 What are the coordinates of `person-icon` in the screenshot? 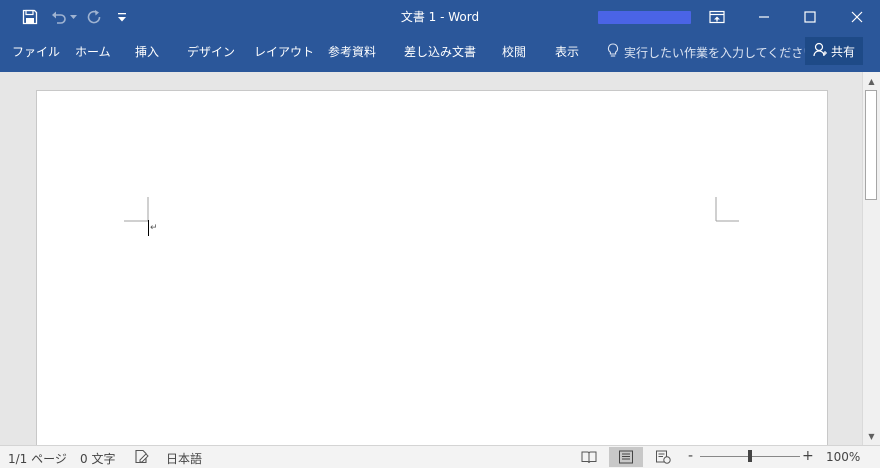 It's located at (820, 51).